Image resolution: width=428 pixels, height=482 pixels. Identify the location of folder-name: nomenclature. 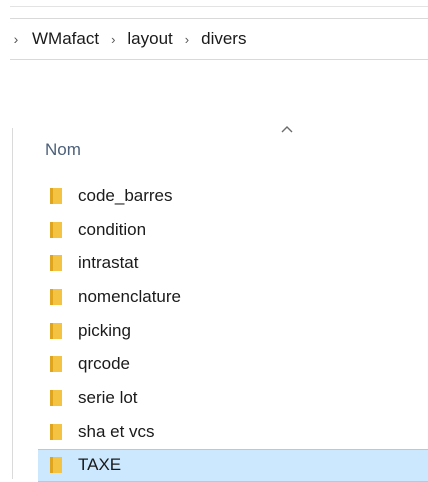
(129, 297).